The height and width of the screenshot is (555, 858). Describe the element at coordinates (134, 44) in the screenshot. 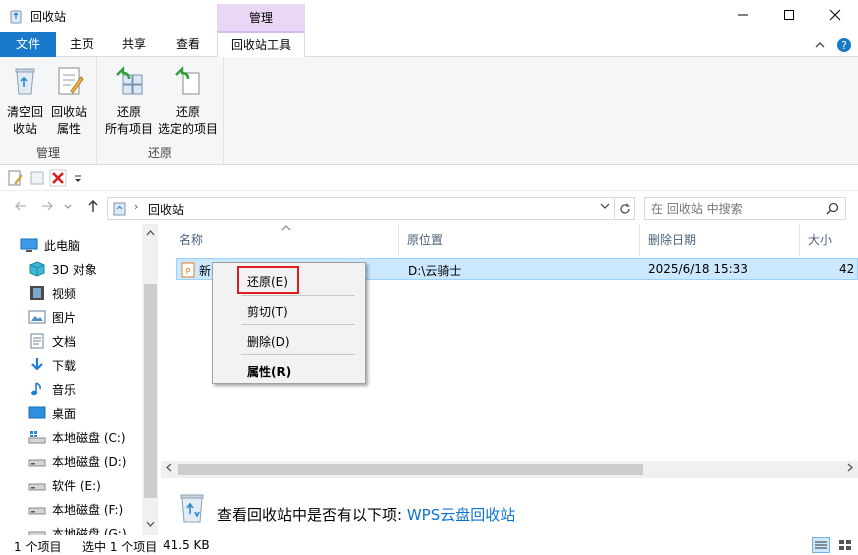

I see `tab-share: 共享` at that location.